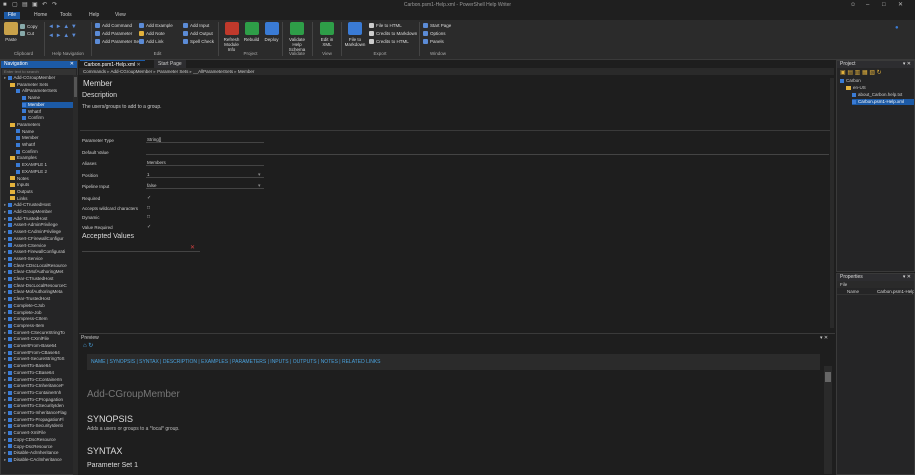 Image resolution: width=915 pixels, height=475 pixels. Describe the element at coordinates (44, 172) in the screenshot. I see `tree-item: EXAMPLE 2` at that location.